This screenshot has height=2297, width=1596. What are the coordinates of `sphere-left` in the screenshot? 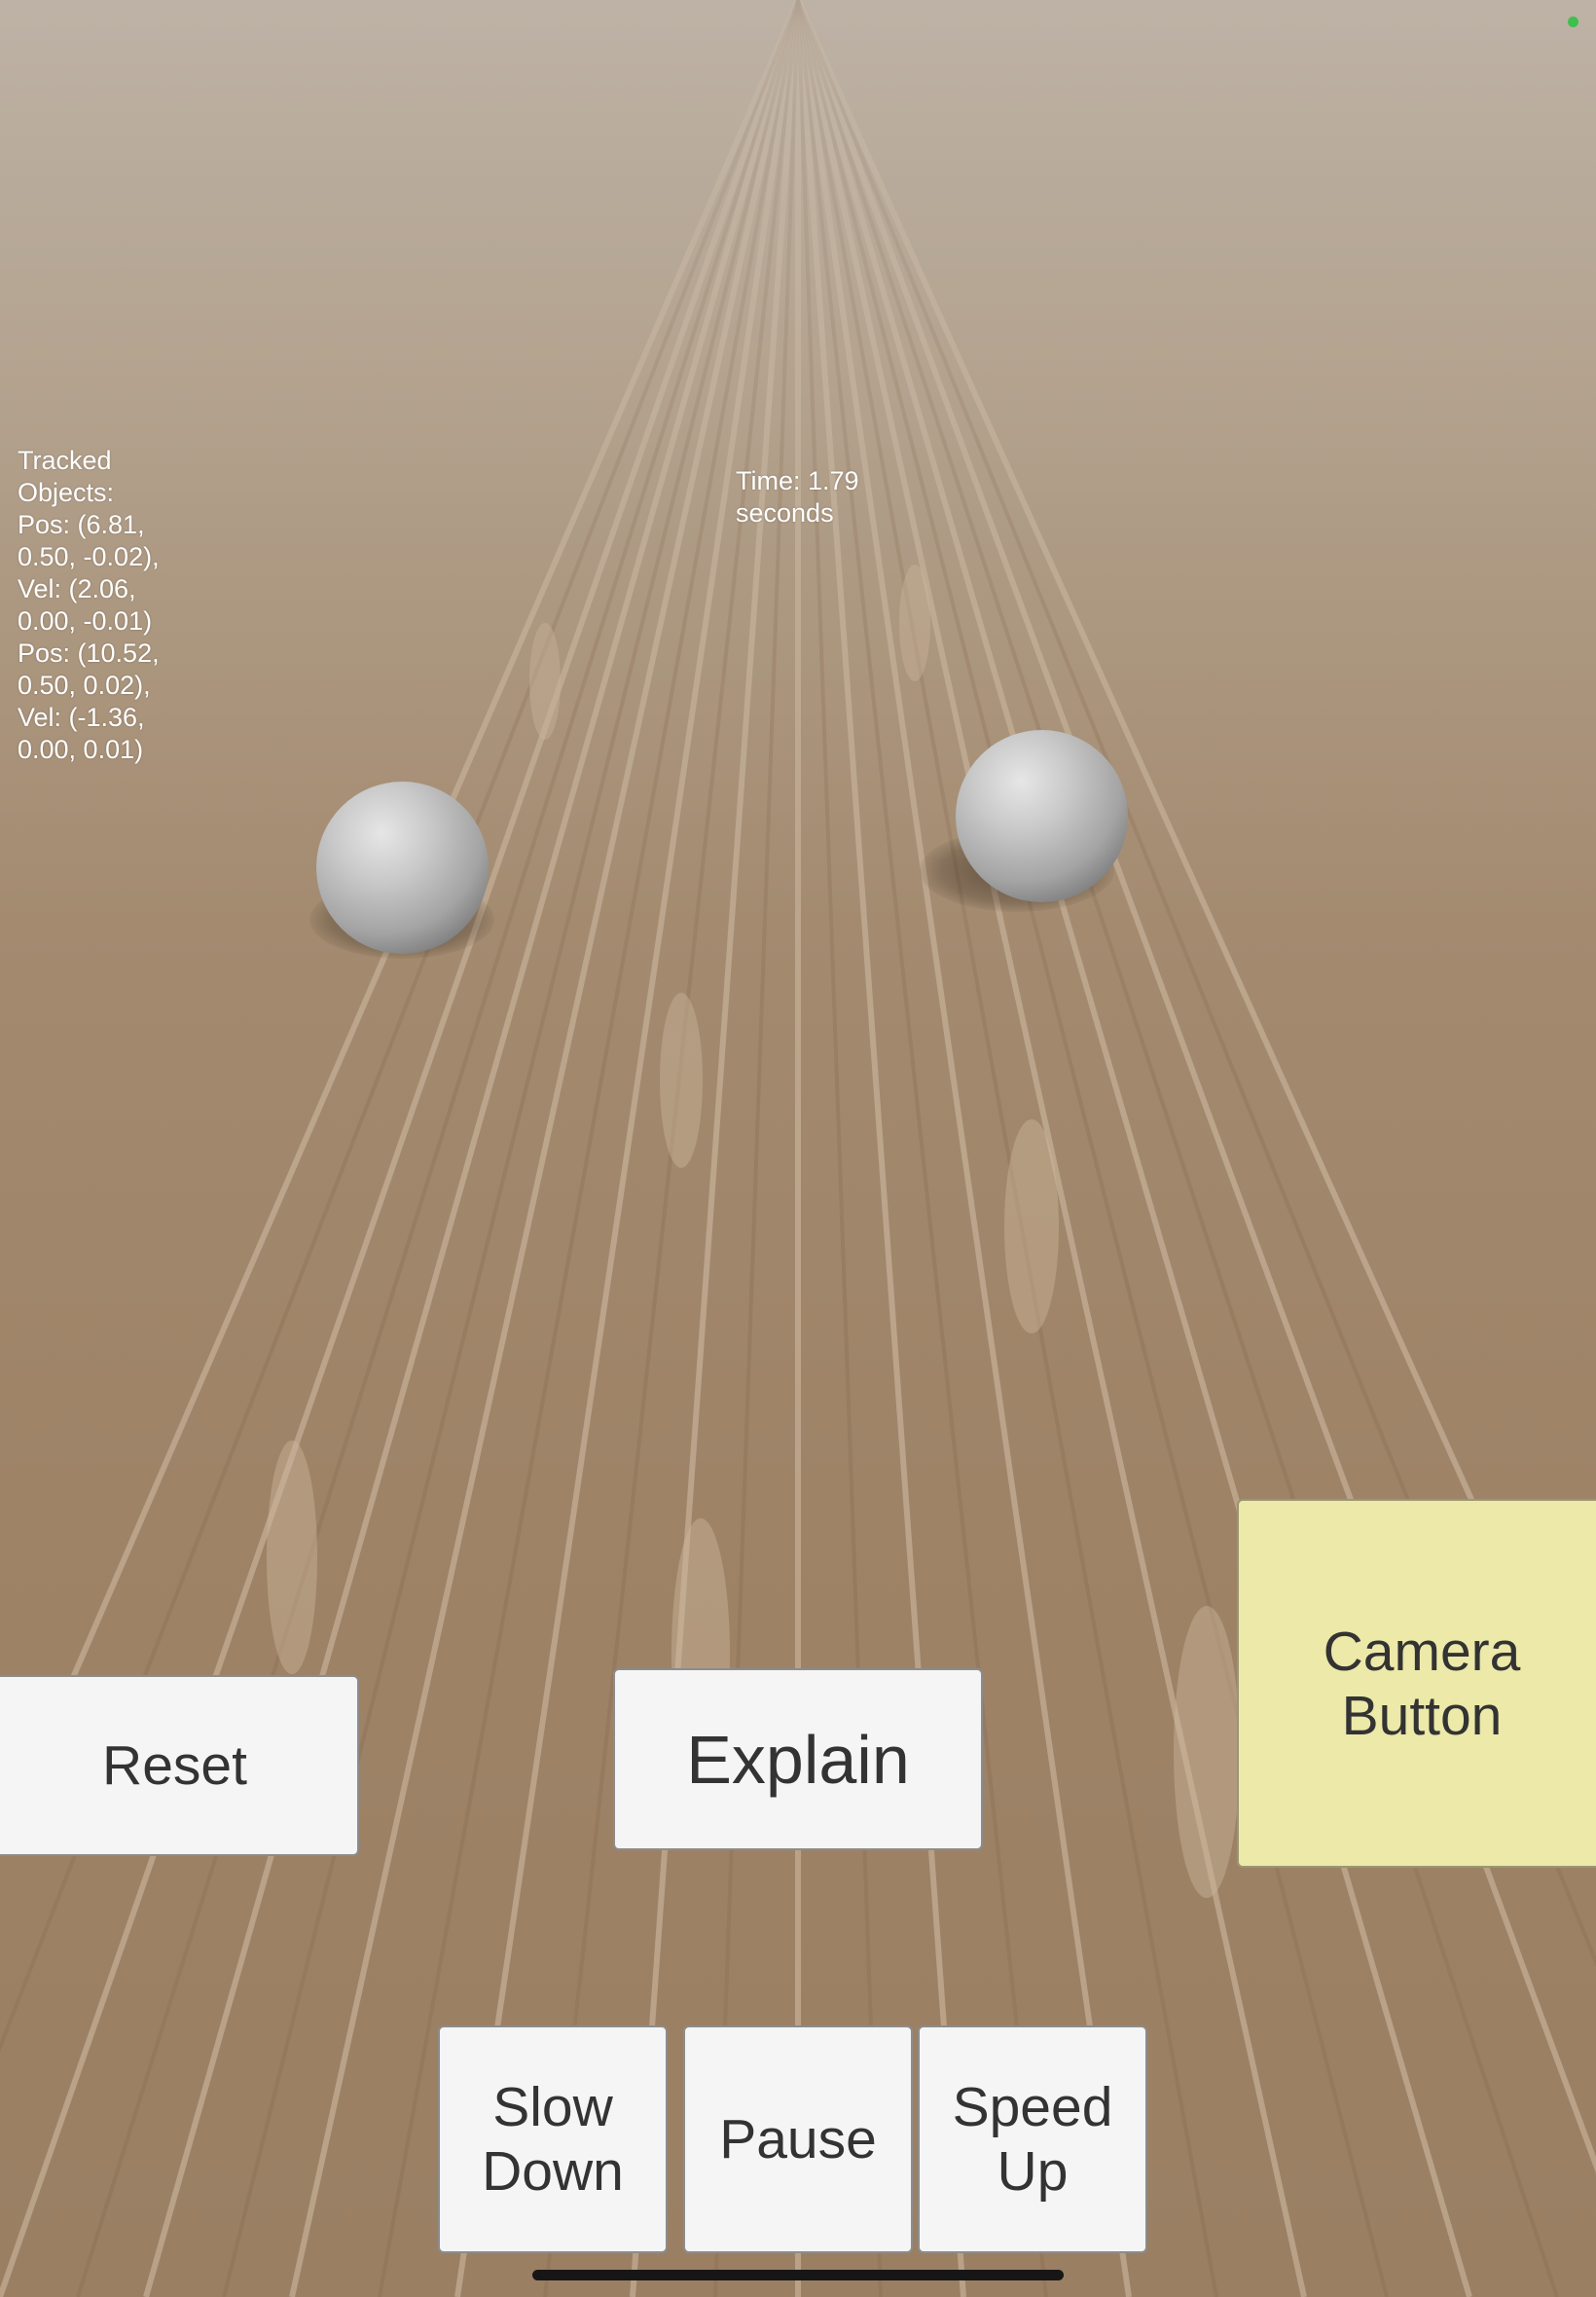 It's located at (402, 868).